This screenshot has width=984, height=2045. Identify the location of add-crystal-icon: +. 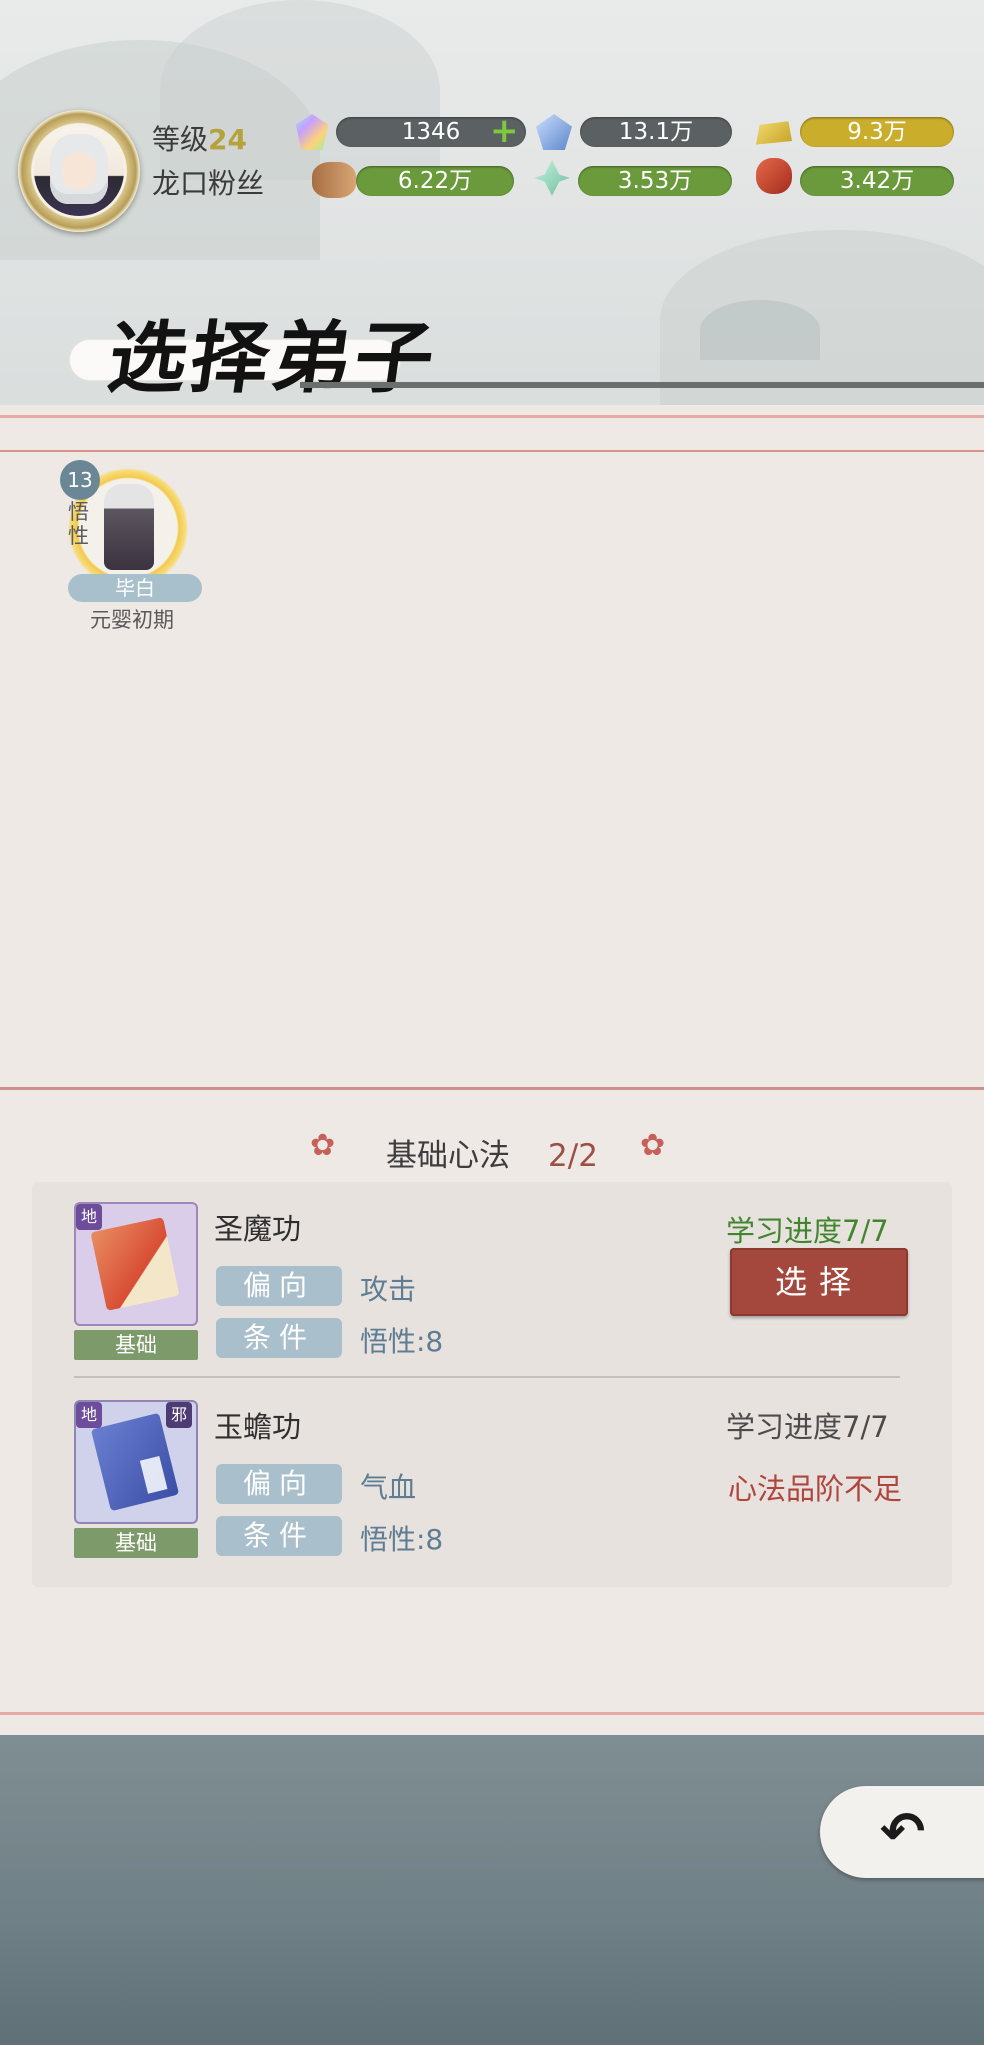
(504, 131).